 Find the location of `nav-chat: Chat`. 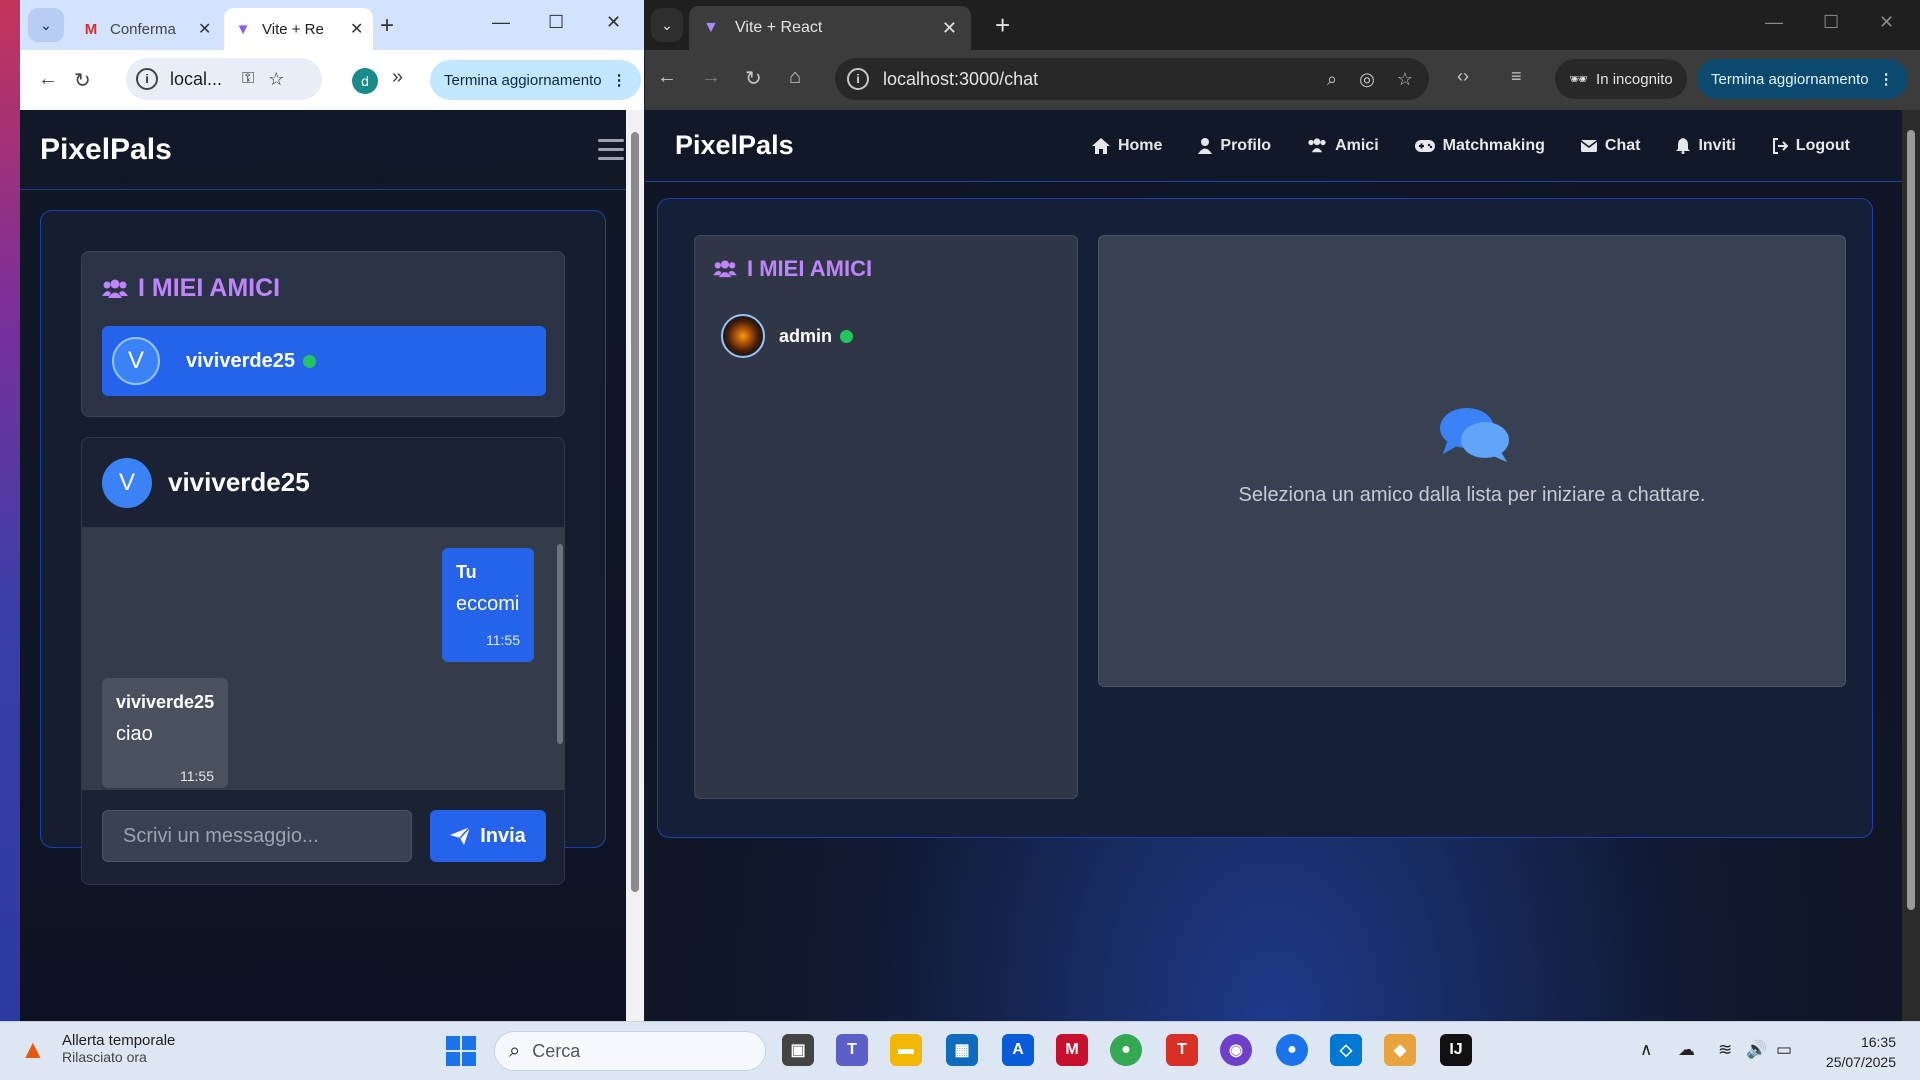

nav-chat: Chat is located at coordinates (1610, 145).